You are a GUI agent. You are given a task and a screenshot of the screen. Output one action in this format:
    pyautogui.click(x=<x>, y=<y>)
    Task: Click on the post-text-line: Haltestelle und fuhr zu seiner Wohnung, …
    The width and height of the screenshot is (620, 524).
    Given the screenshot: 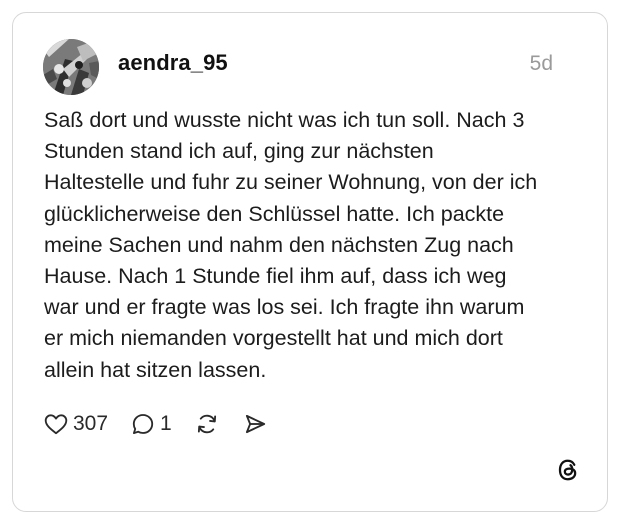 What is the action you would take?
    pyautogui.click(x=291, y=182)
    